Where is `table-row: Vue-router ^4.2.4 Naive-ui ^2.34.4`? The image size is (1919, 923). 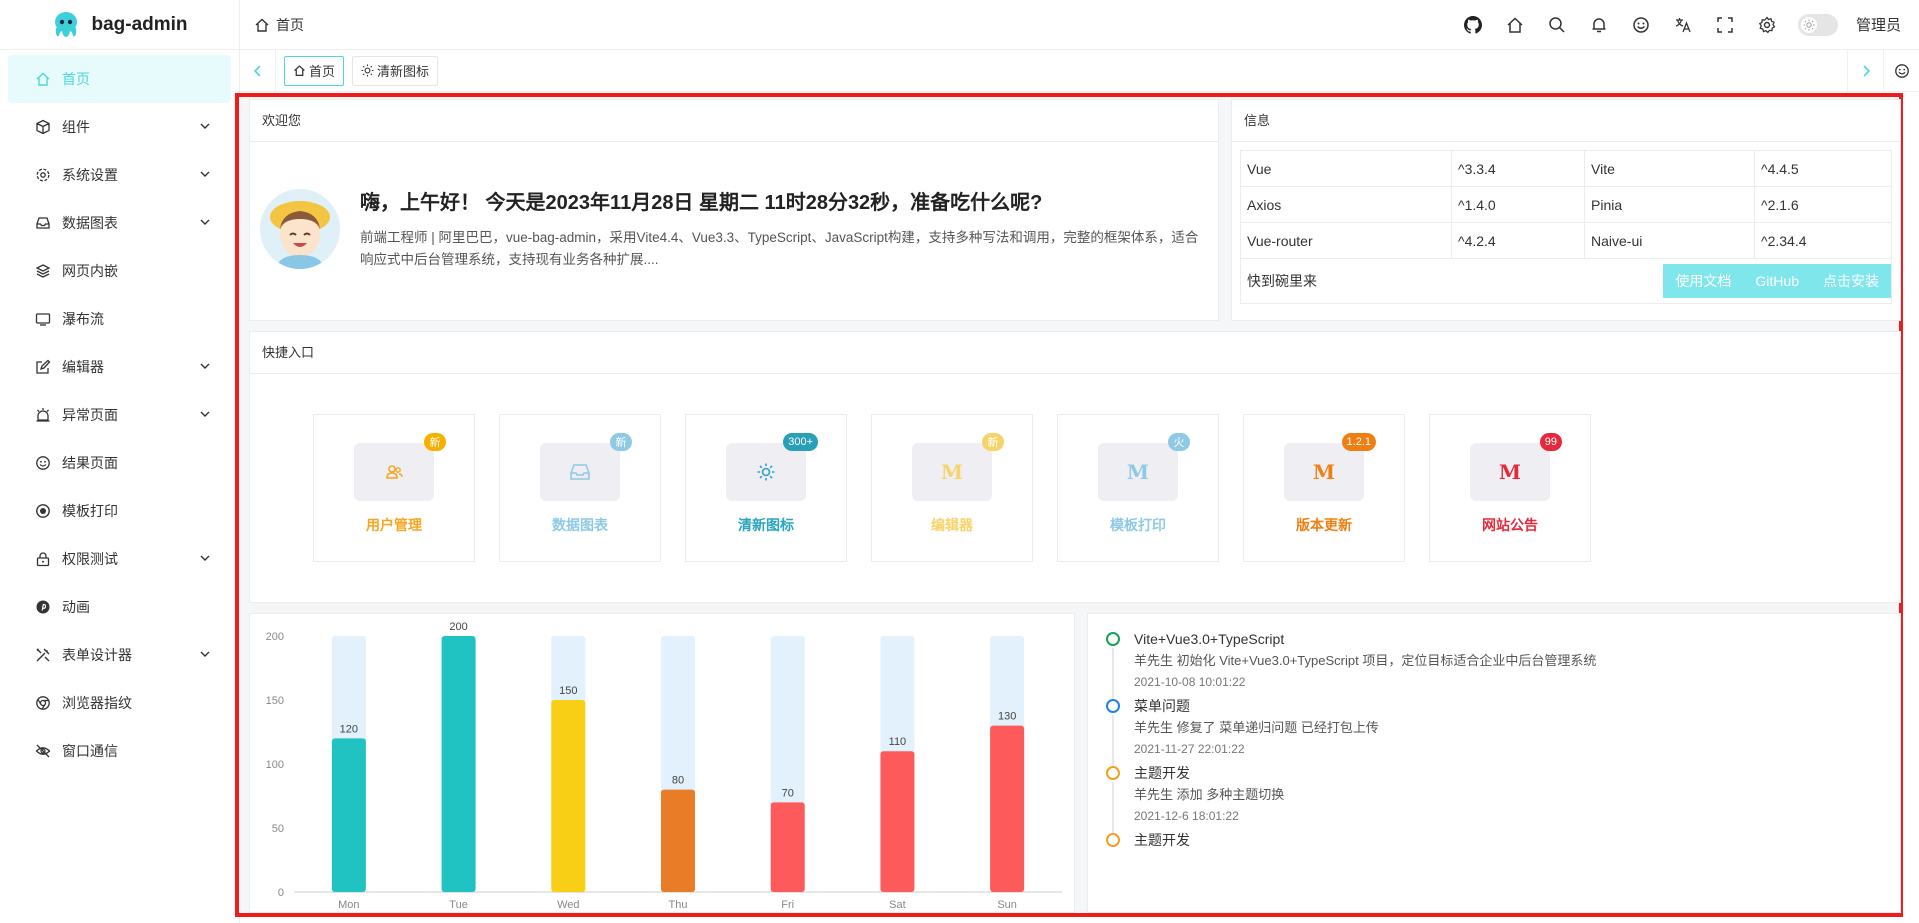
table-row: Vue-router ^4.2.4 Naive-ui ^2.34.4 is located at coordinates (1566, 241).